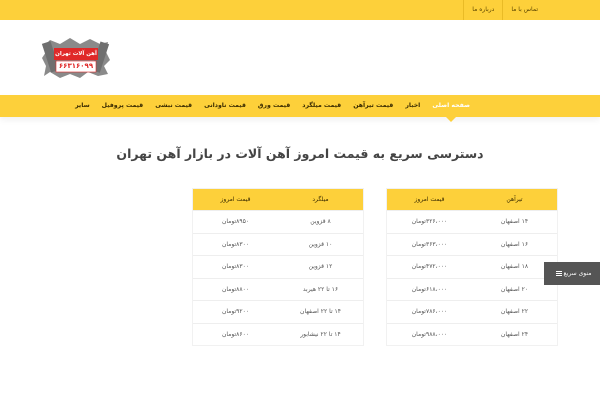 This screenshot has height=400, width=600. What do you see at coordinates (514, 244) in the screenshot?
I see `product-cell: ۱۶ اصفهان` at bounding box center [514, 244].